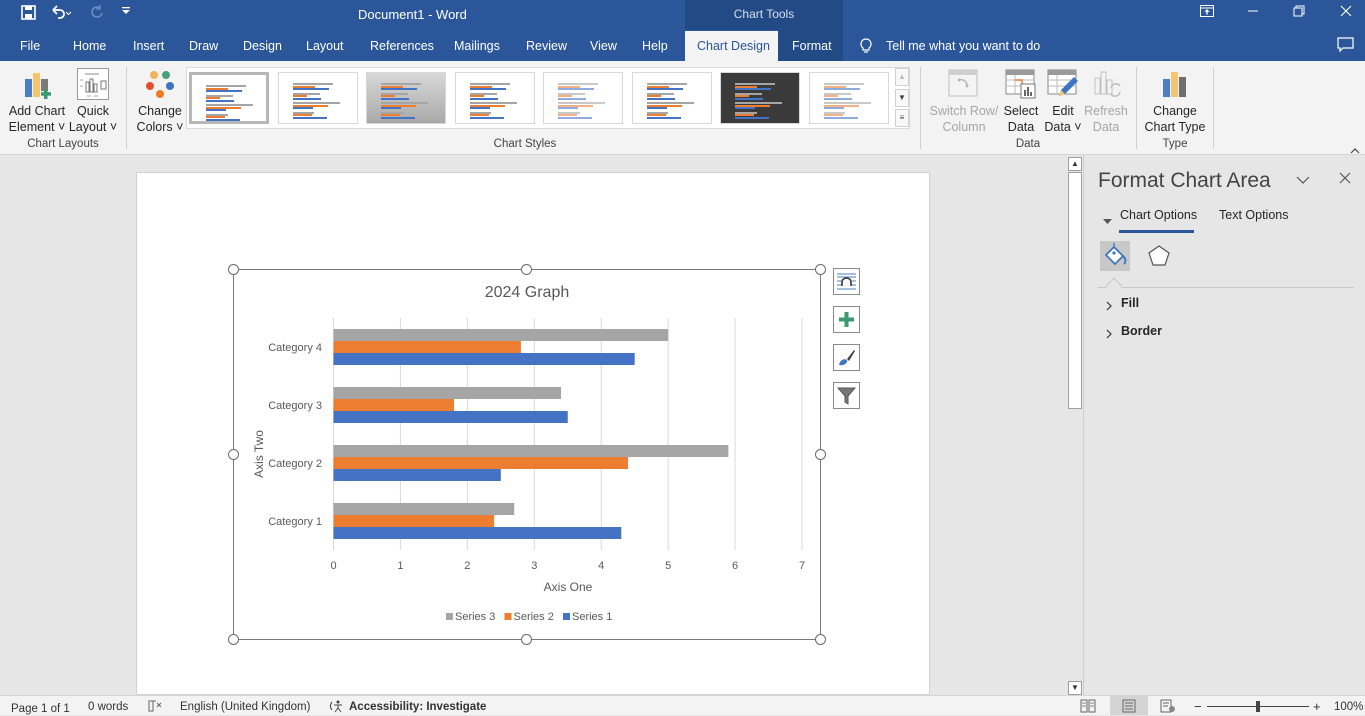  I want to click on section-fill: Fill, so click(1130, 303).